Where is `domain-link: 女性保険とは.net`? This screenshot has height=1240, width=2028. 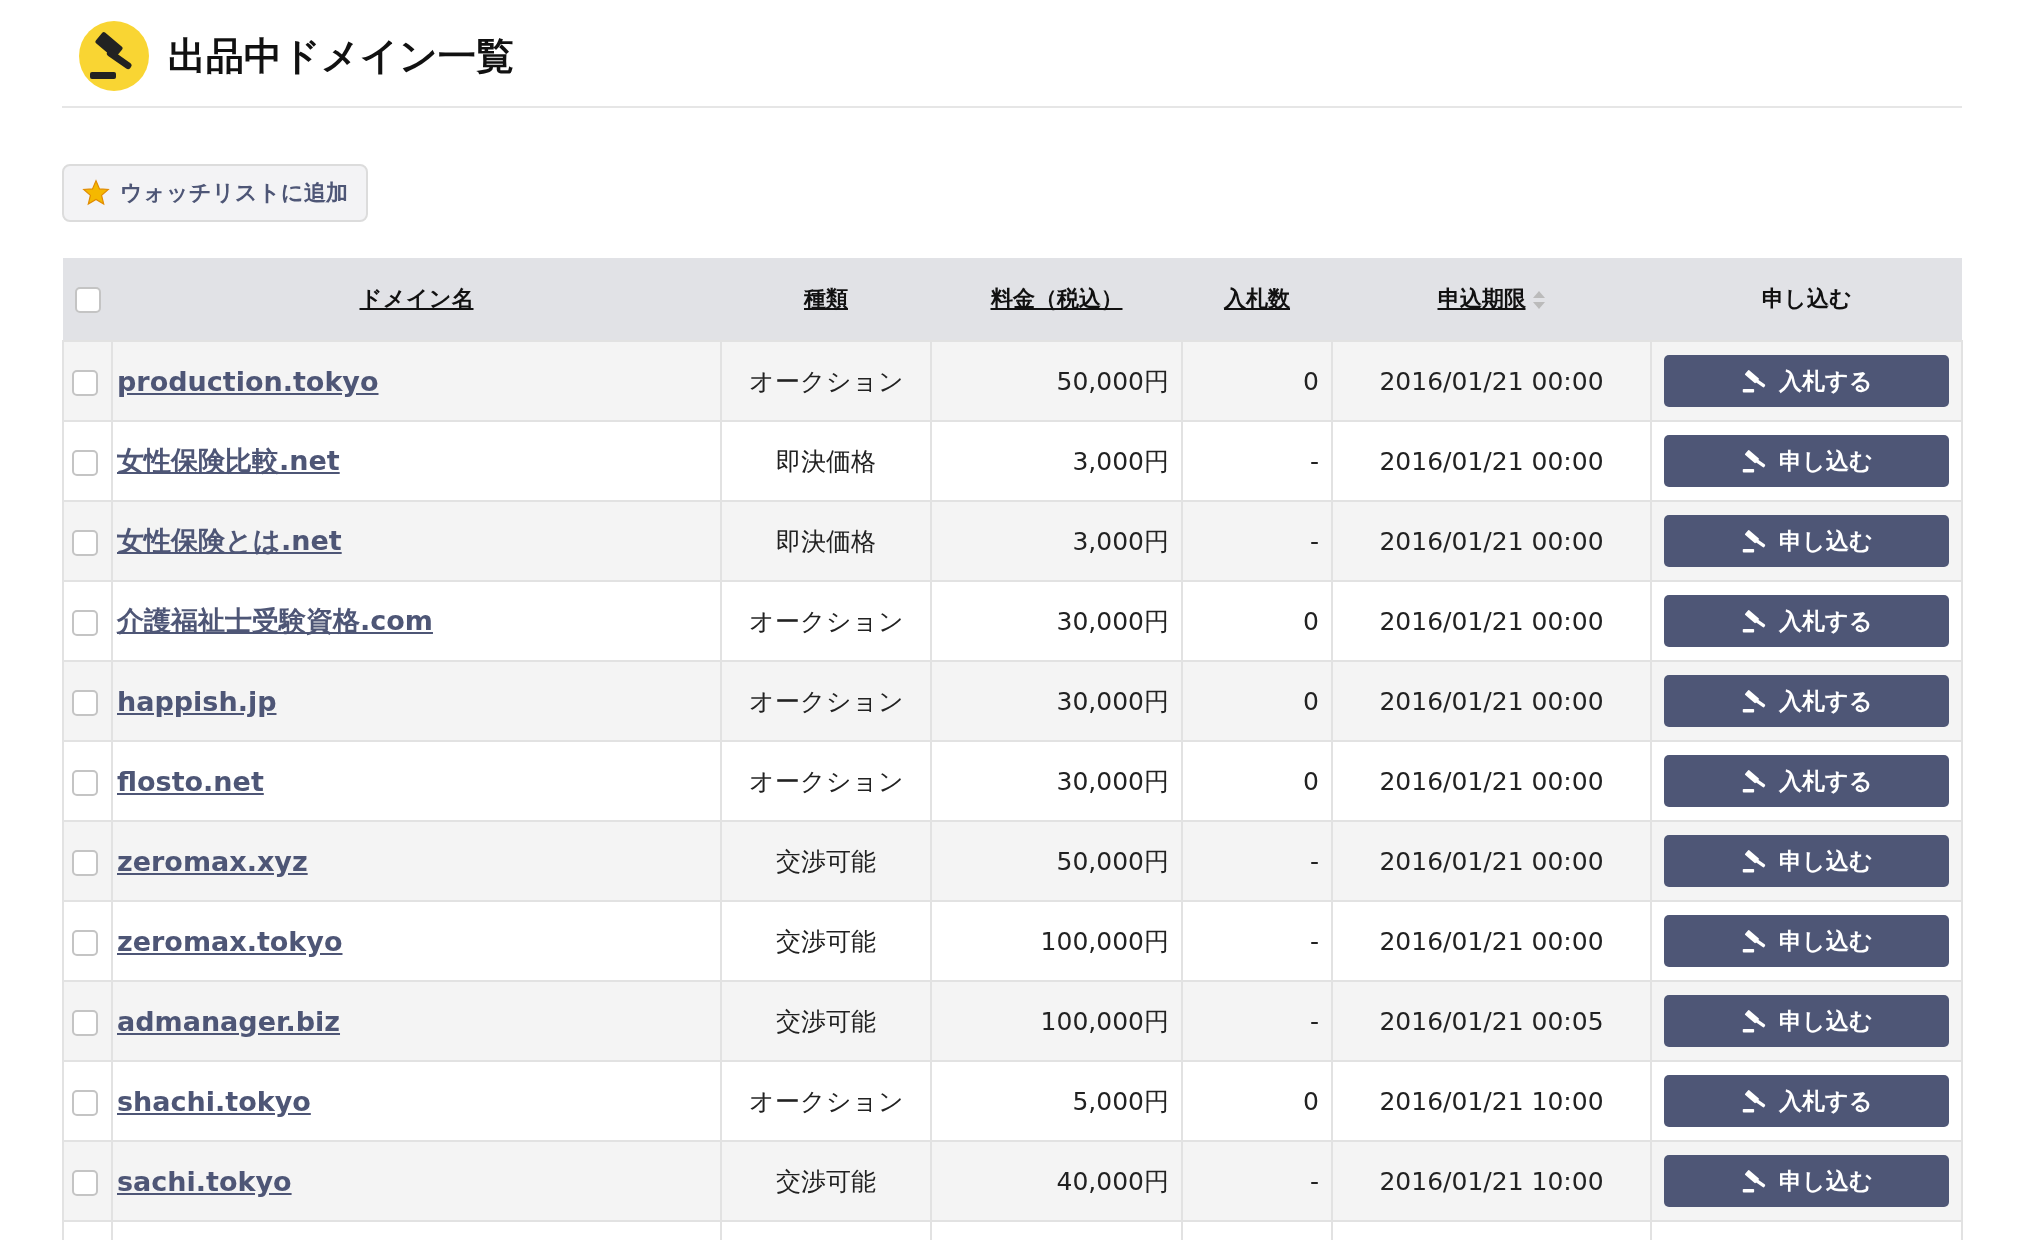 domain-link: 女性保険とは.net is located at coordinates (229, 540).